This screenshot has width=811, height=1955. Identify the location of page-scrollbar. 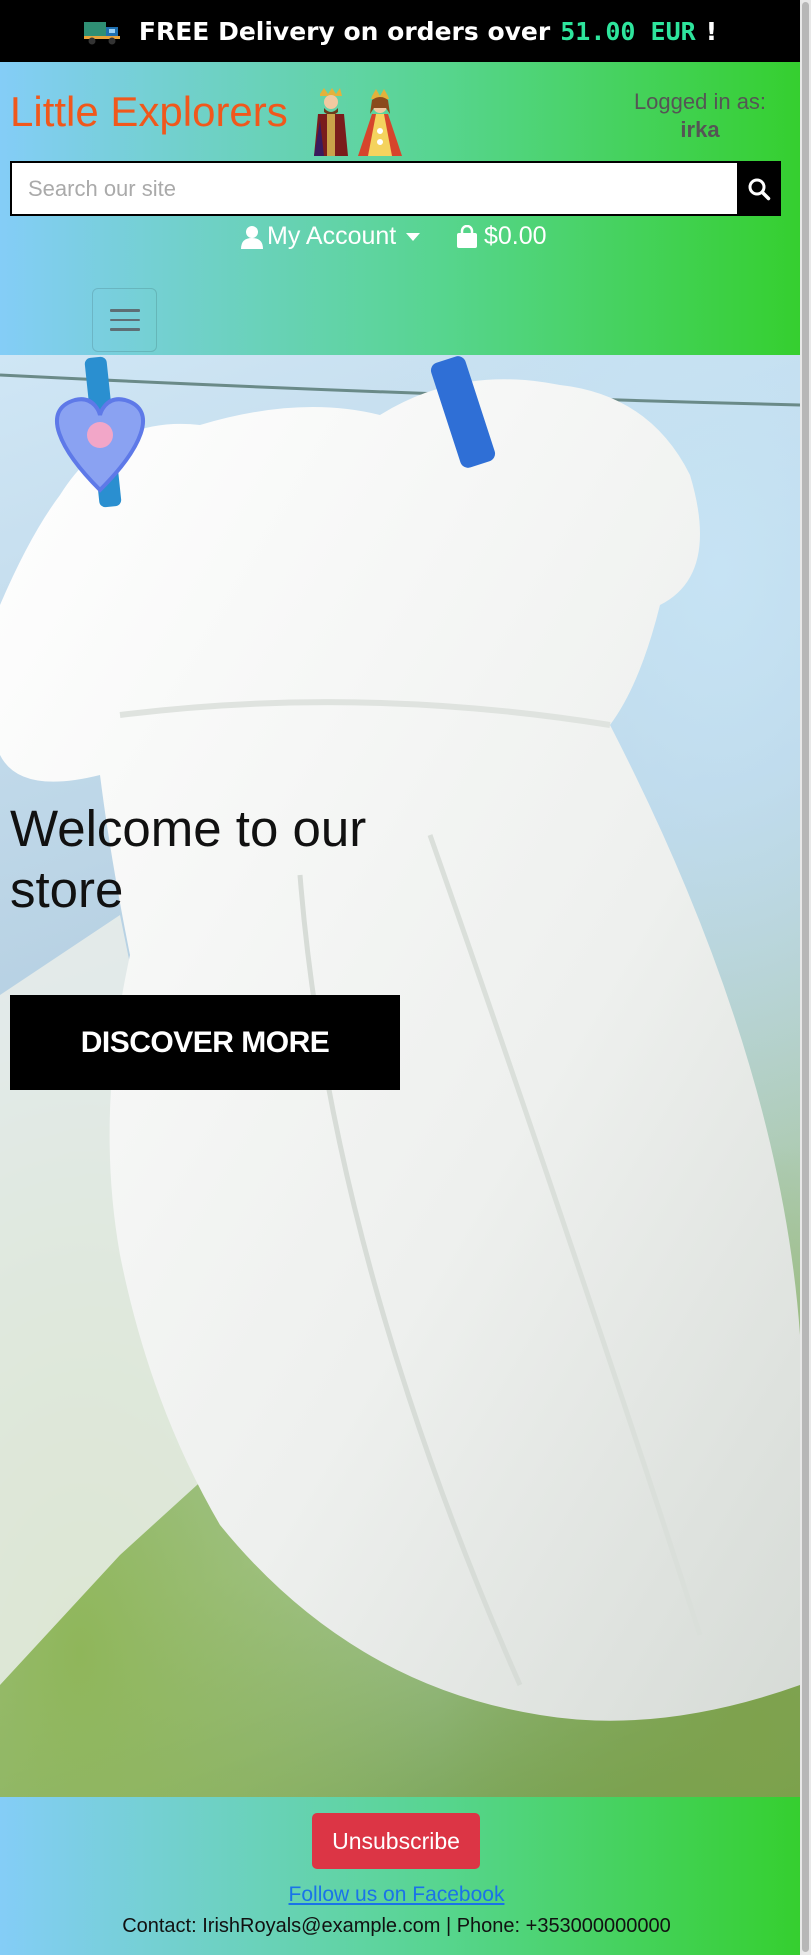
(805, 977).